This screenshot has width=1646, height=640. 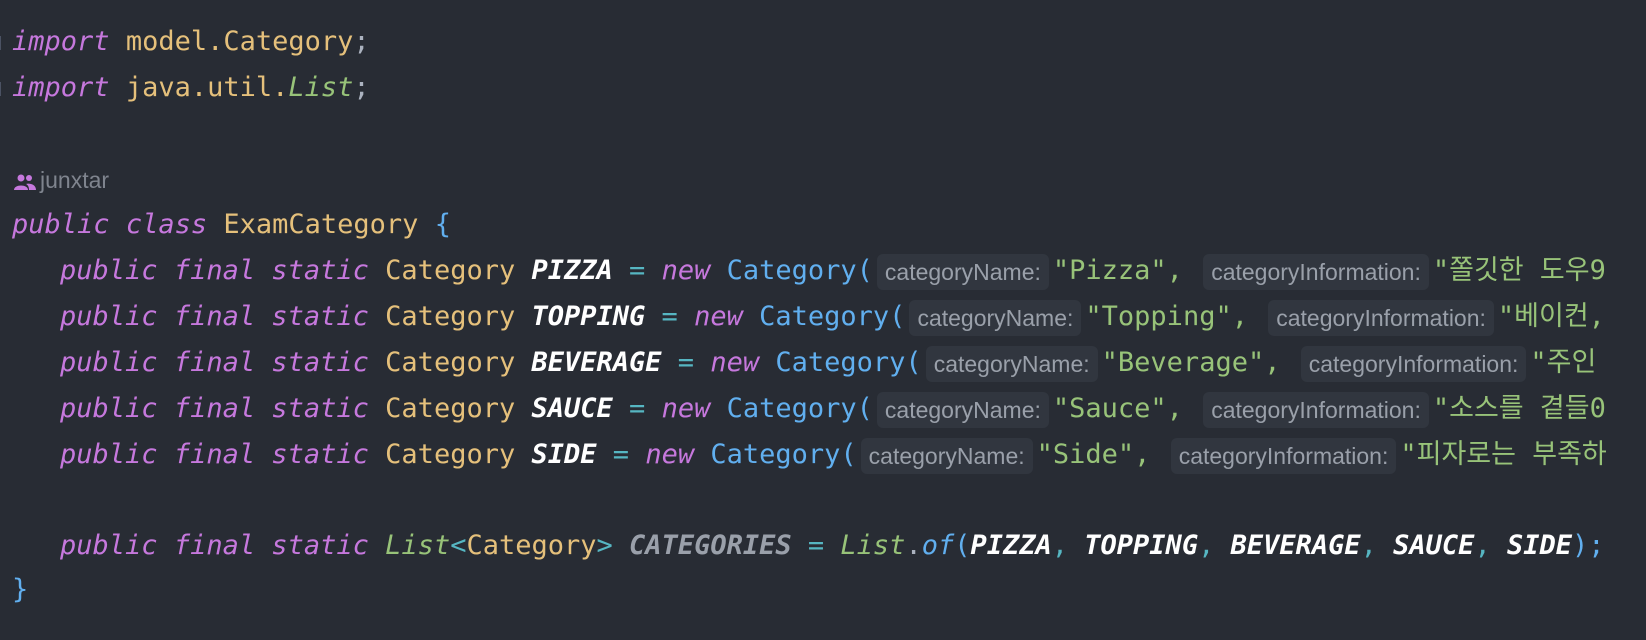 What do you see at coordinates (288, 41) in the screenshot?
I see `import-class: Category` at bounding box center [288, 41].